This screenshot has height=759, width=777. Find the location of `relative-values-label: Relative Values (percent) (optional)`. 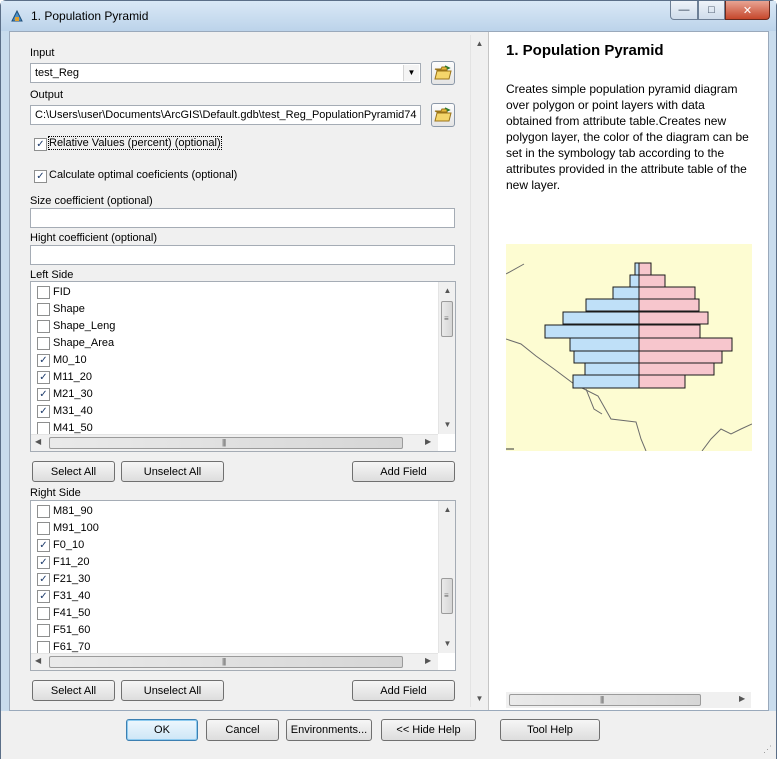

relative-values-label: Relative Values (percent) (optional) is located at coordinates (135, 143).